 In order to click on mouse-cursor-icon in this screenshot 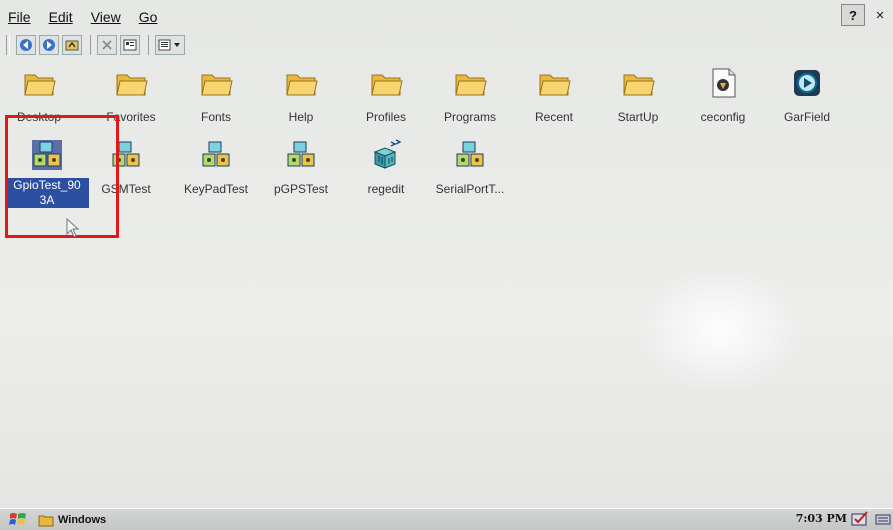, I will do `click(73, 228)`.